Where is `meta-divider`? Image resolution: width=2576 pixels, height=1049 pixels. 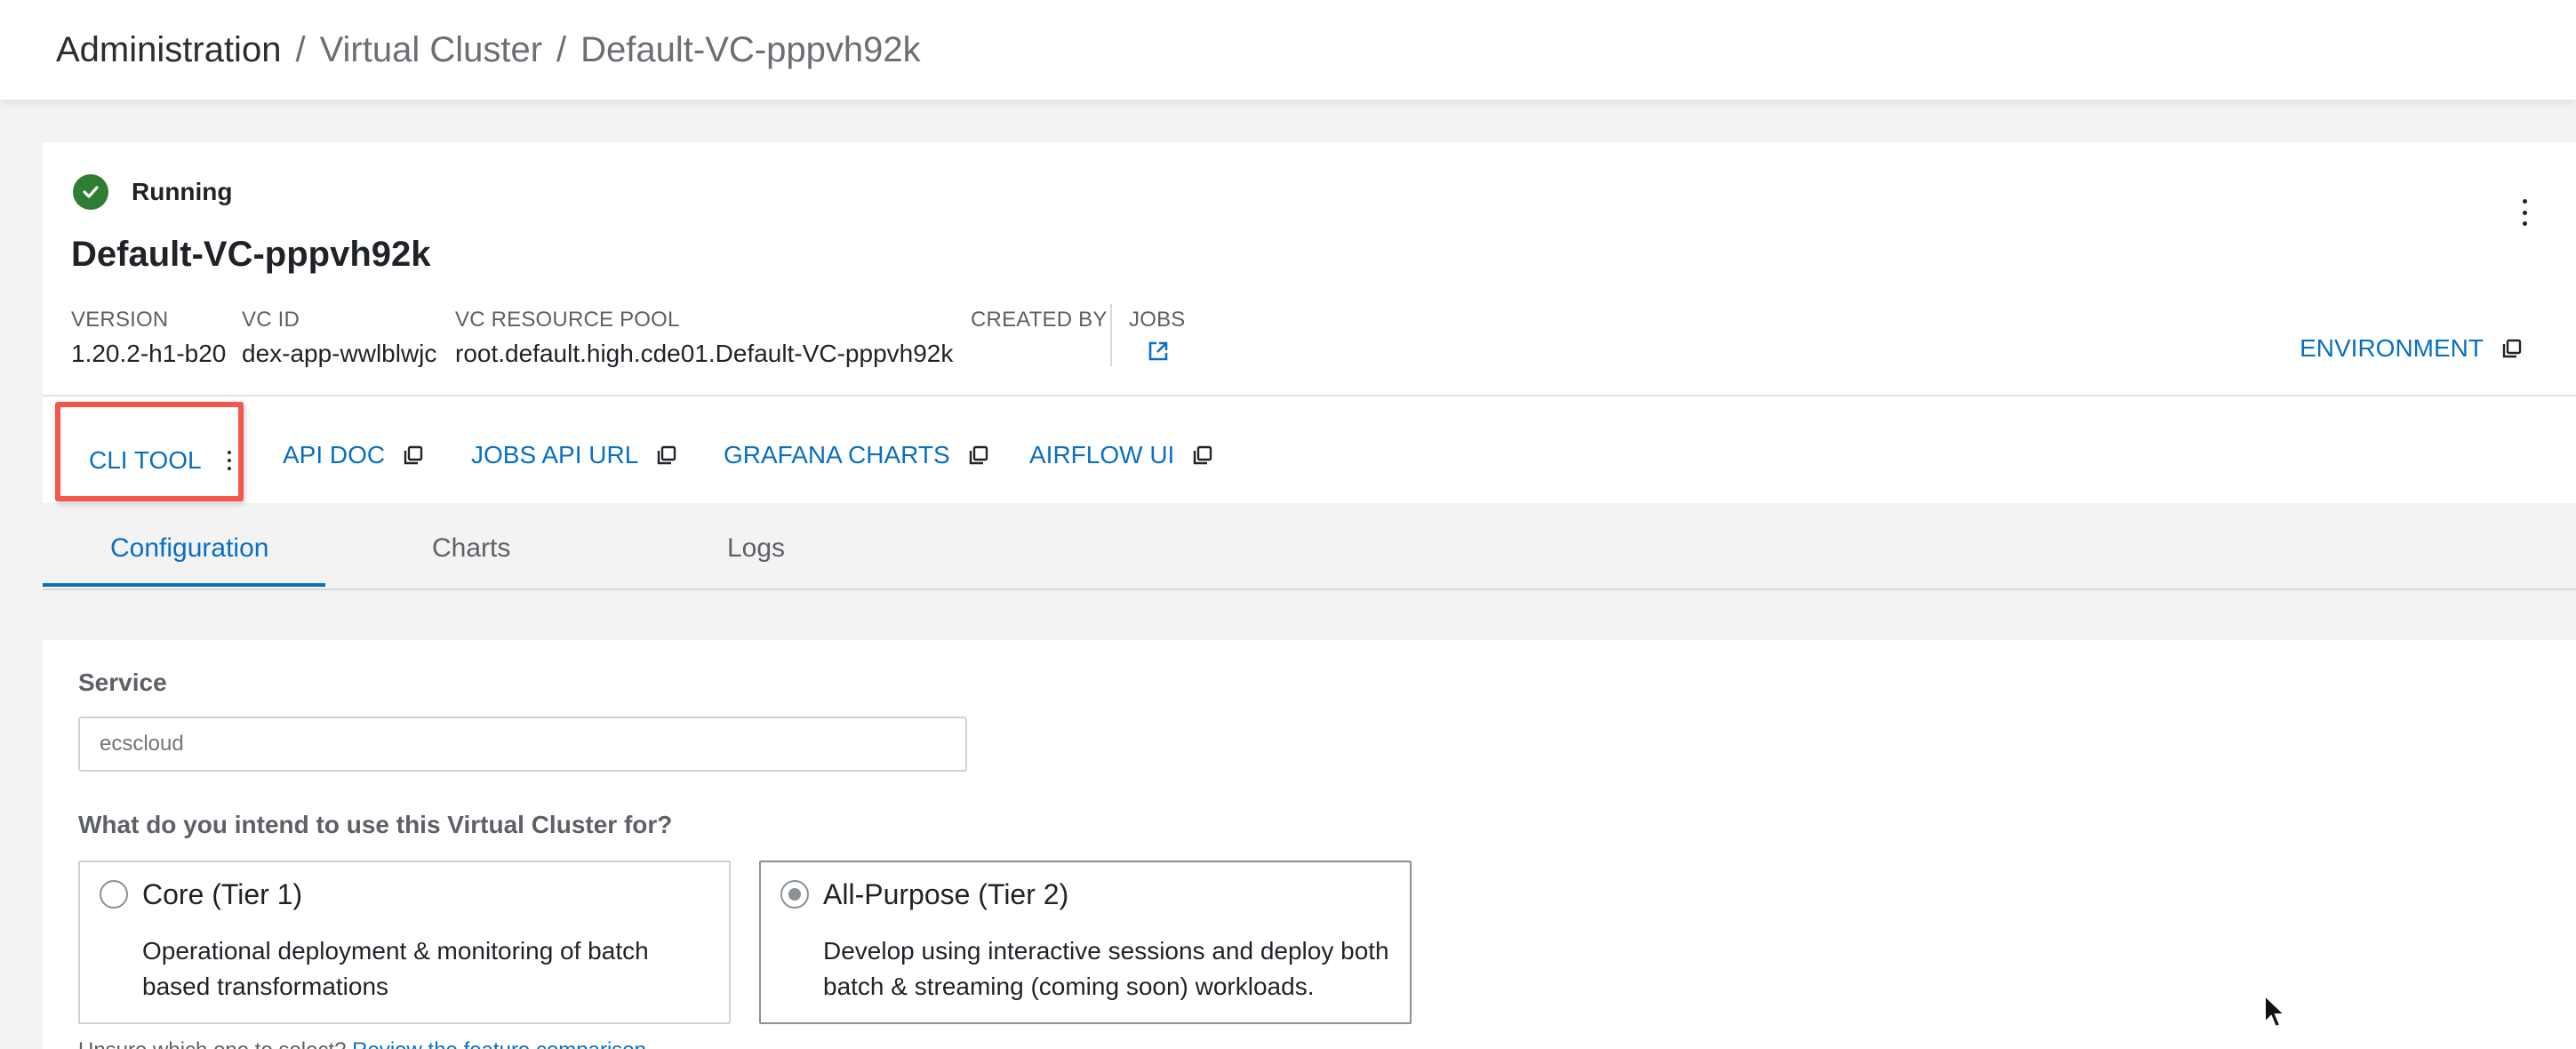
meta-divider is located at coordinates (1111, 335).